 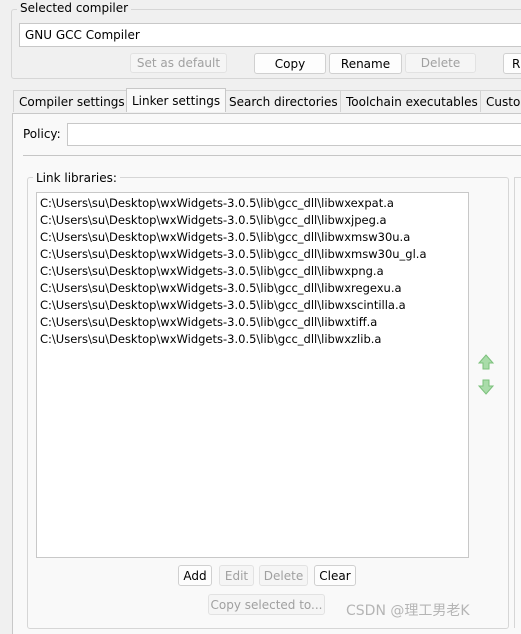 What do you see at coordinates (82, 35) in the screenshot?
I see `compiler-select-value: GNU GCC Compiler` at bounding box center [82, 35].